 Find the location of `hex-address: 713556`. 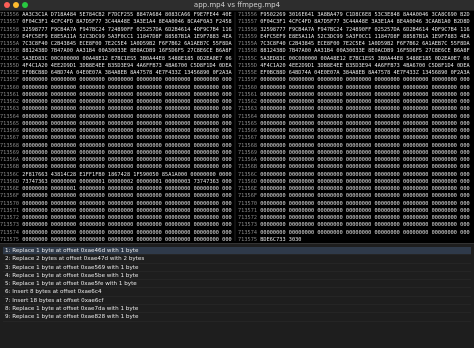

hex-address: 713556 is located at coordinates (10, 15).